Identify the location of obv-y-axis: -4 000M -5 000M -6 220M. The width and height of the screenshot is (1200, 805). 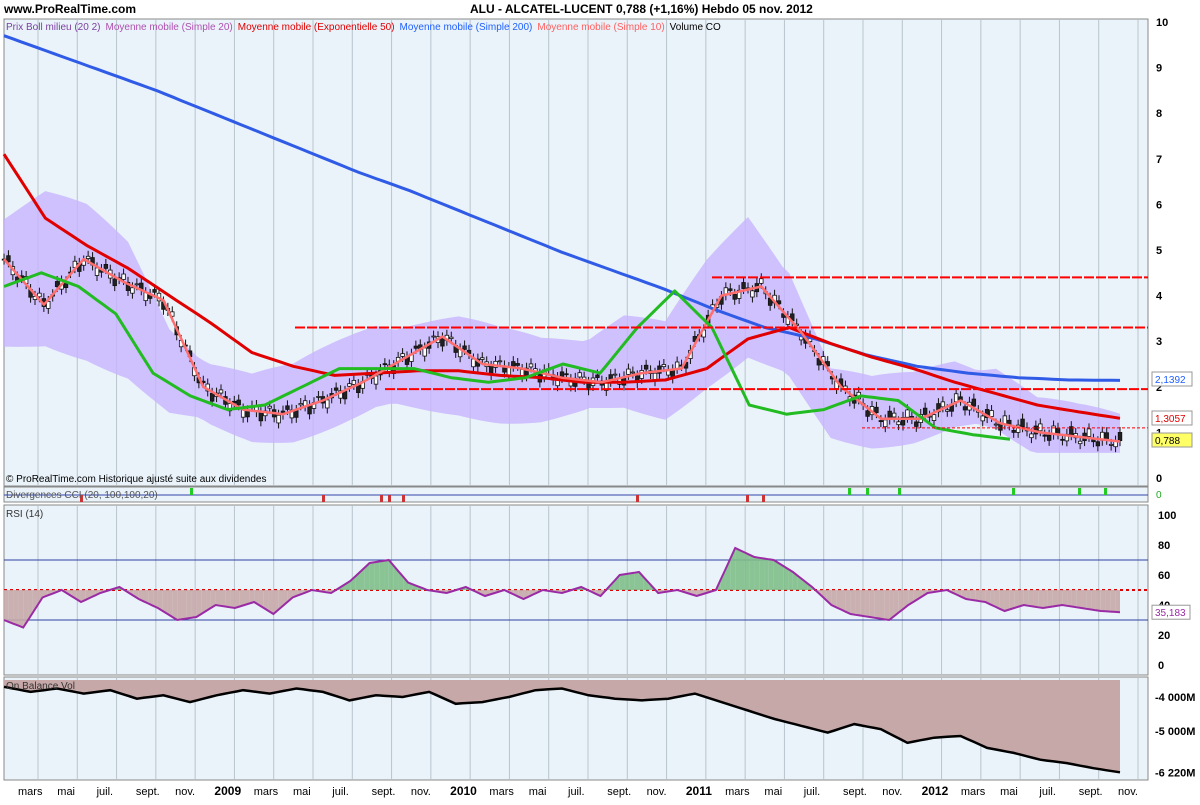
(1175, 735).